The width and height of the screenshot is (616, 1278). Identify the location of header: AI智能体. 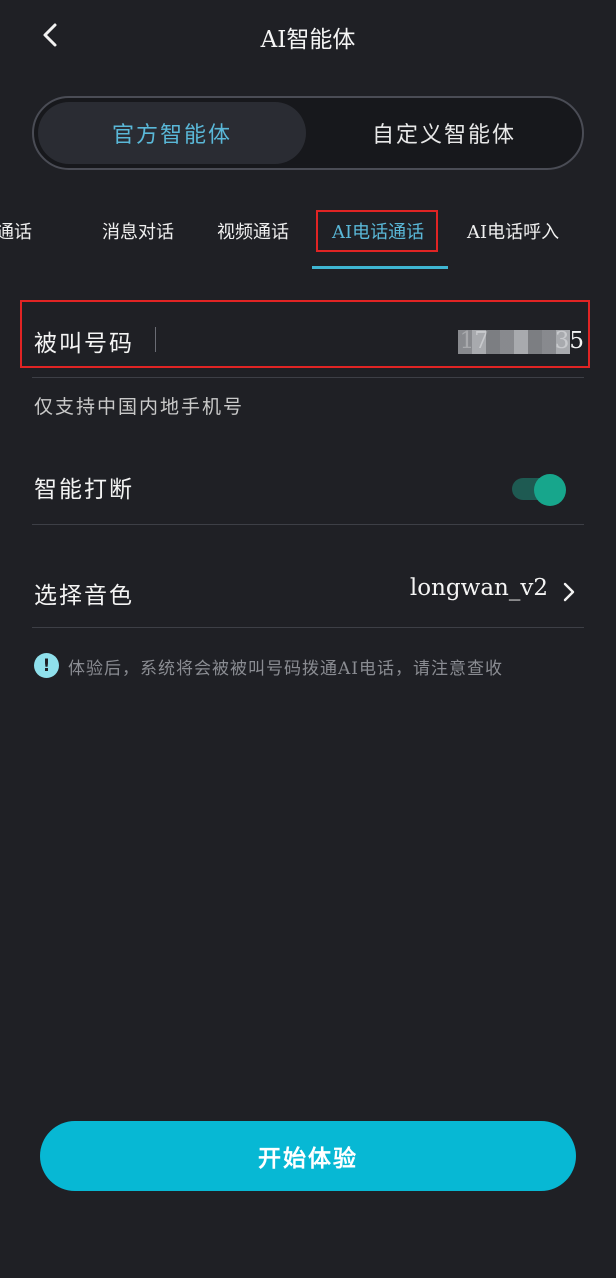
(308, 36).